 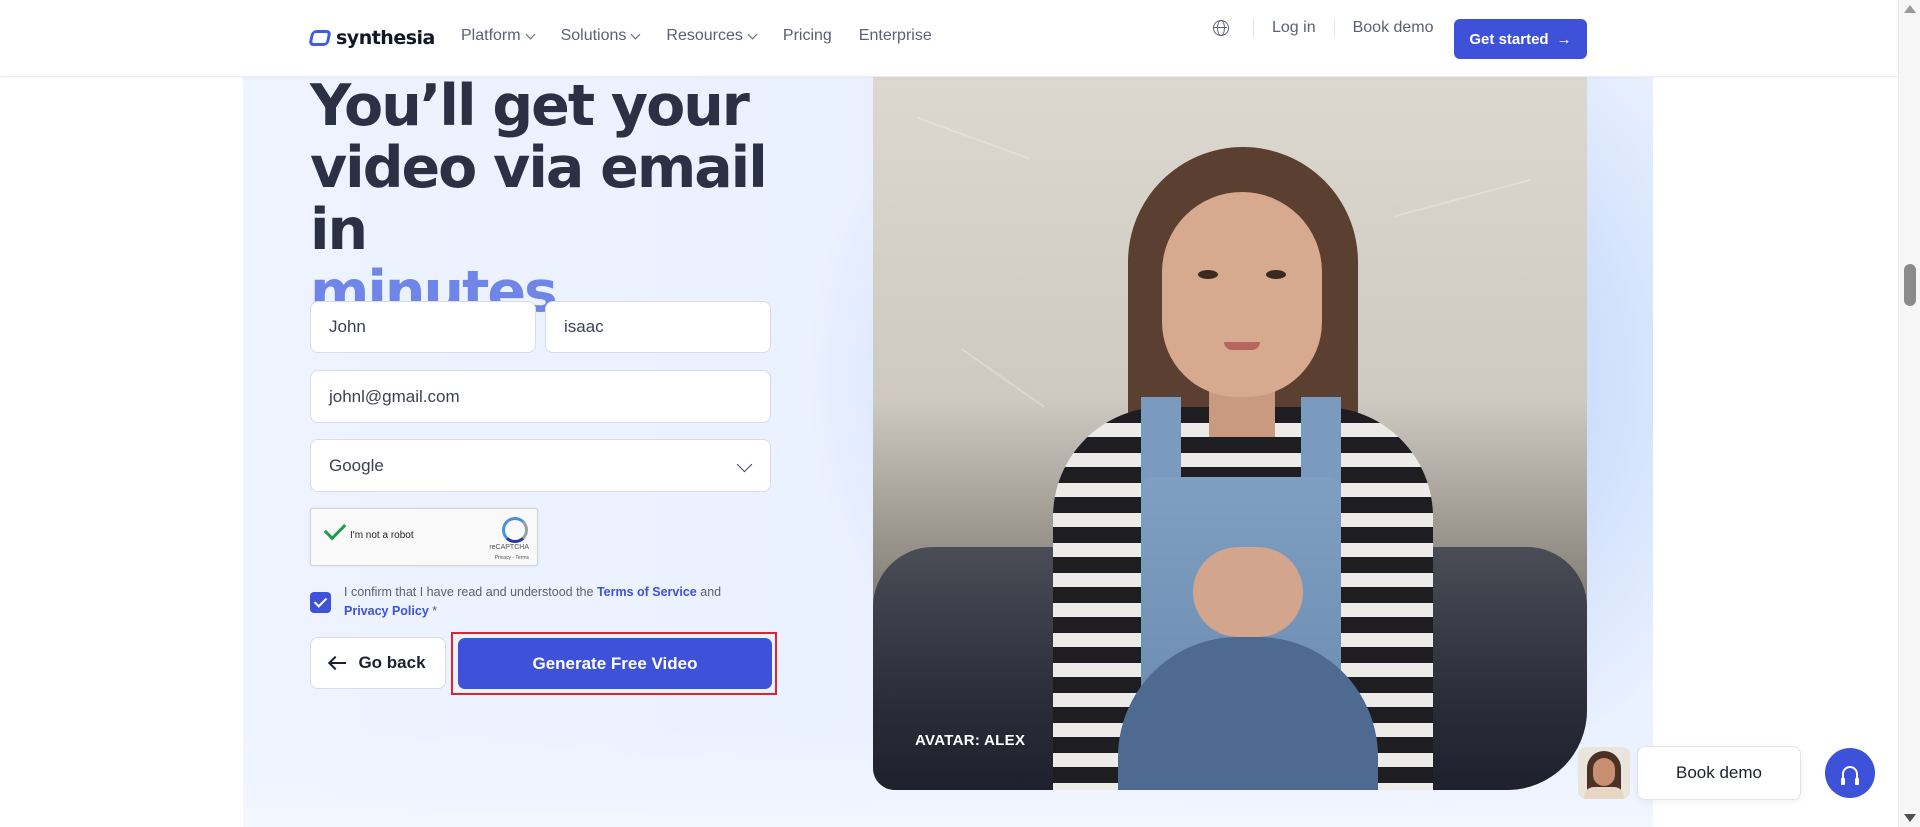 I want to click on nav-label: Enterprise, so click(x=895, y=35).